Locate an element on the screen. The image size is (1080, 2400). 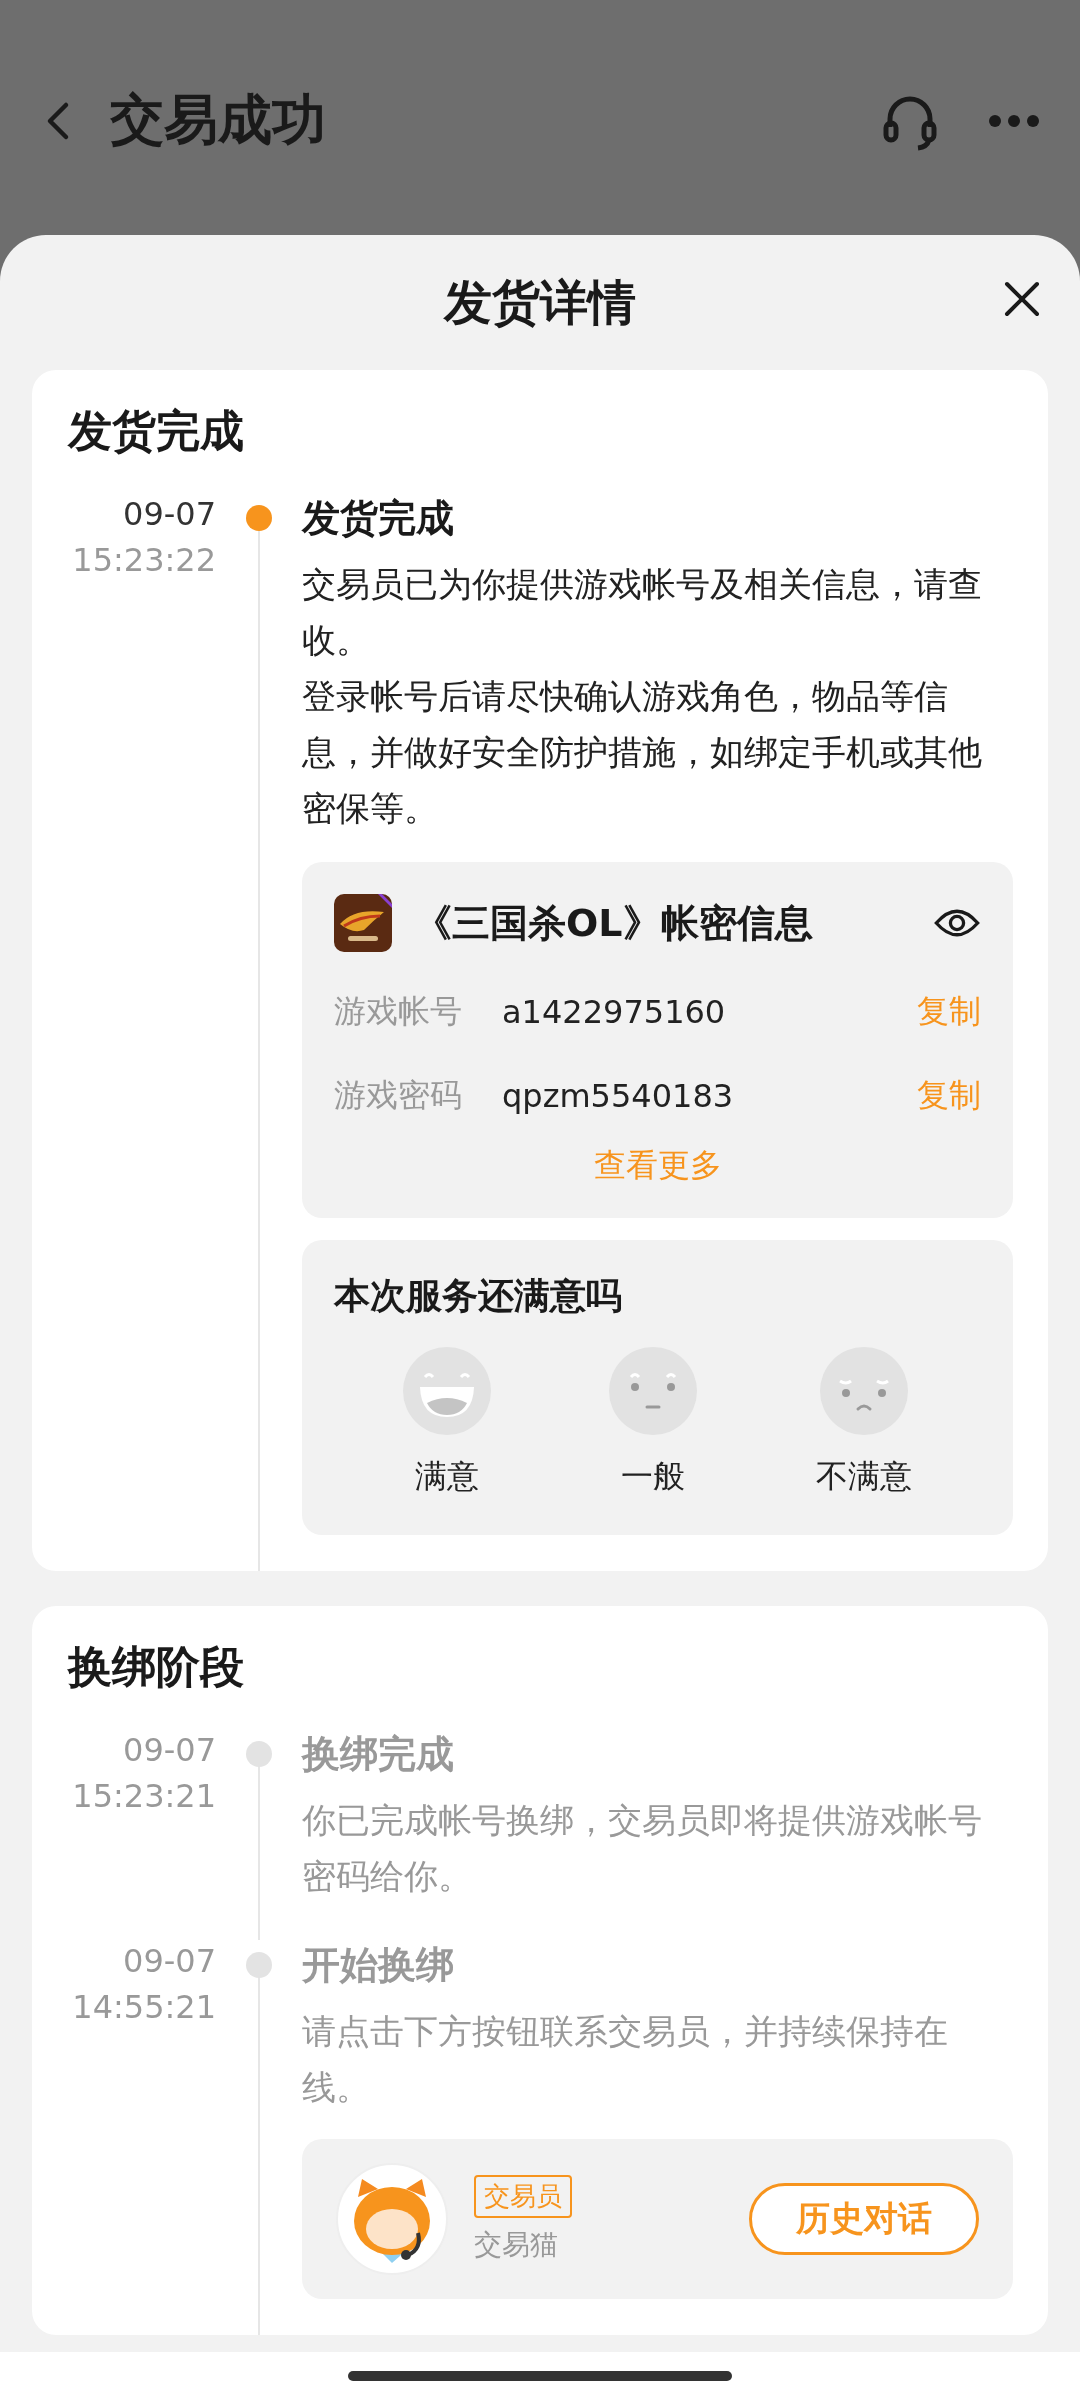
event-description: 你已完成帐号换绑，交易员即将提供游戏帐号密码给你。 is located at coordinates (642, 1848).